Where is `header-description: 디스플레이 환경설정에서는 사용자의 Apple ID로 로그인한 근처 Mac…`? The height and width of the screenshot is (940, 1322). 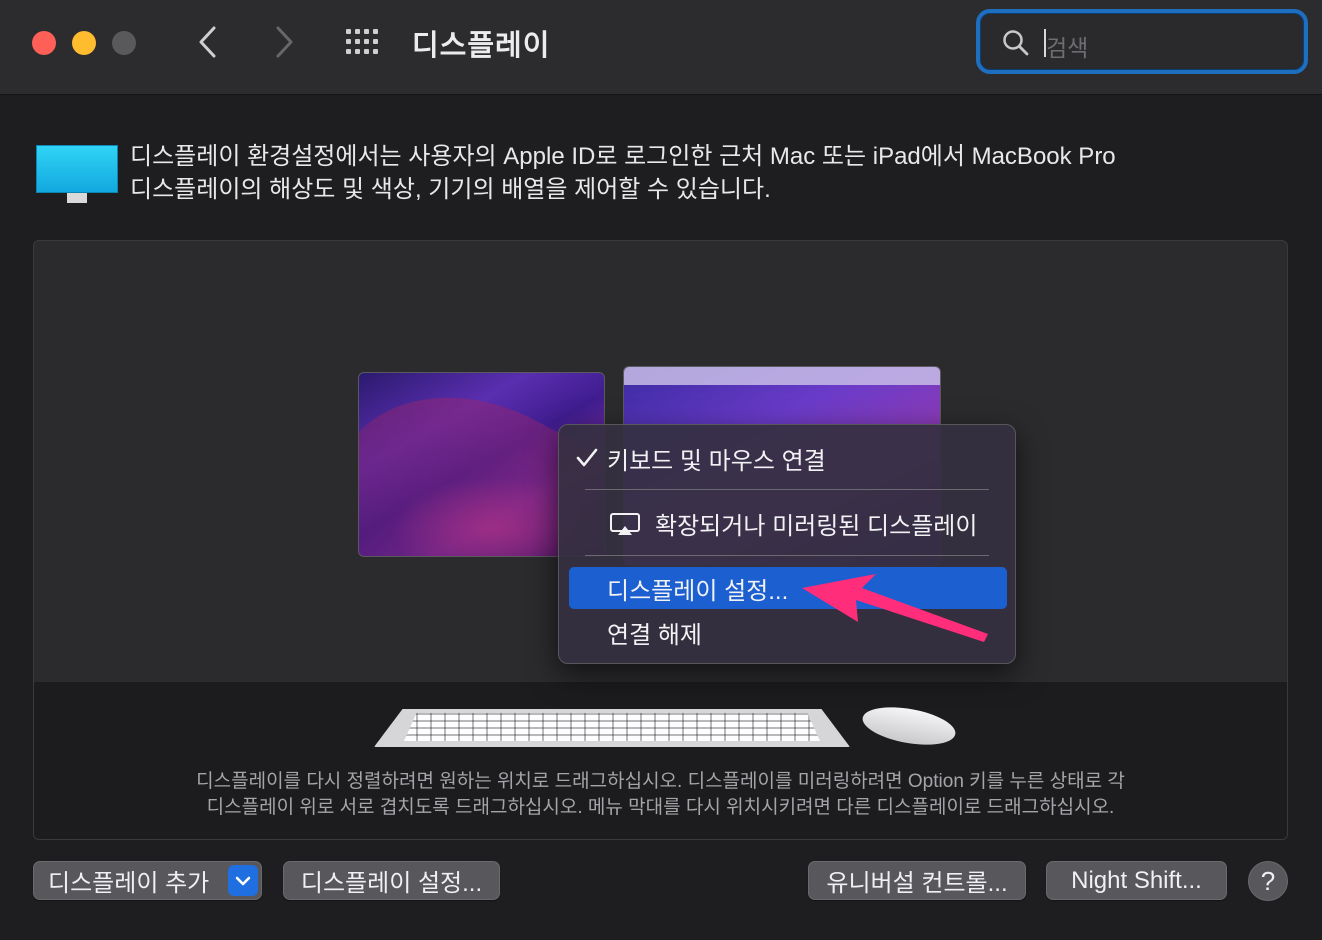 header-description: 디스플레이 환경설정에서는 사용자의 Apple ID로 로그인한 근처 Mac… is located at coordinates (670, 173).